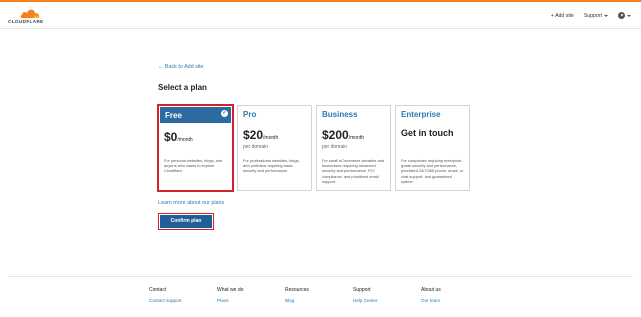 This screenshot has width=641, height=317. I want to click on footer-column-about-us: About us Our team, so click(431, 295).